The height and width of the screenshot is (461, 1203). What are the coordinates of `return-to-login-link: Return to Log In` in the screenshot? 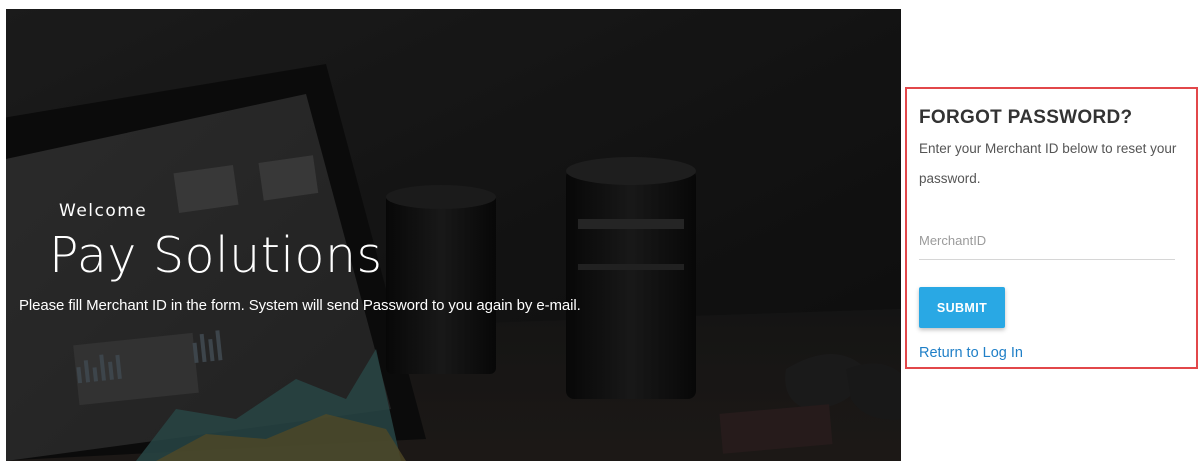 It's located at (971, 353).